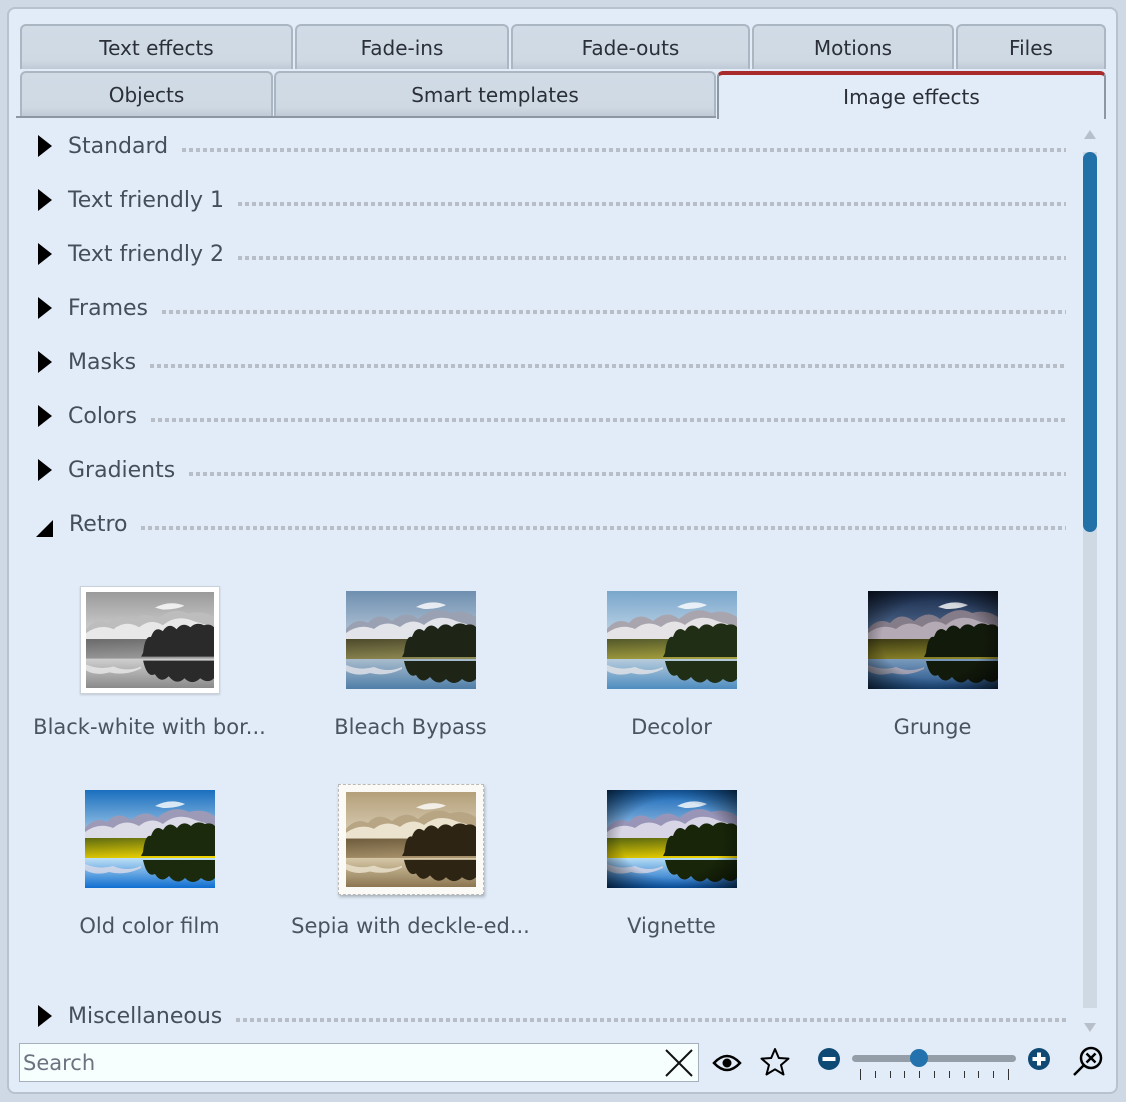 Image resolution: width=1126 pixels, height=1102 pixels. I want to click on group-miscellaneous: Miscellaneous, so click(541, 1015).